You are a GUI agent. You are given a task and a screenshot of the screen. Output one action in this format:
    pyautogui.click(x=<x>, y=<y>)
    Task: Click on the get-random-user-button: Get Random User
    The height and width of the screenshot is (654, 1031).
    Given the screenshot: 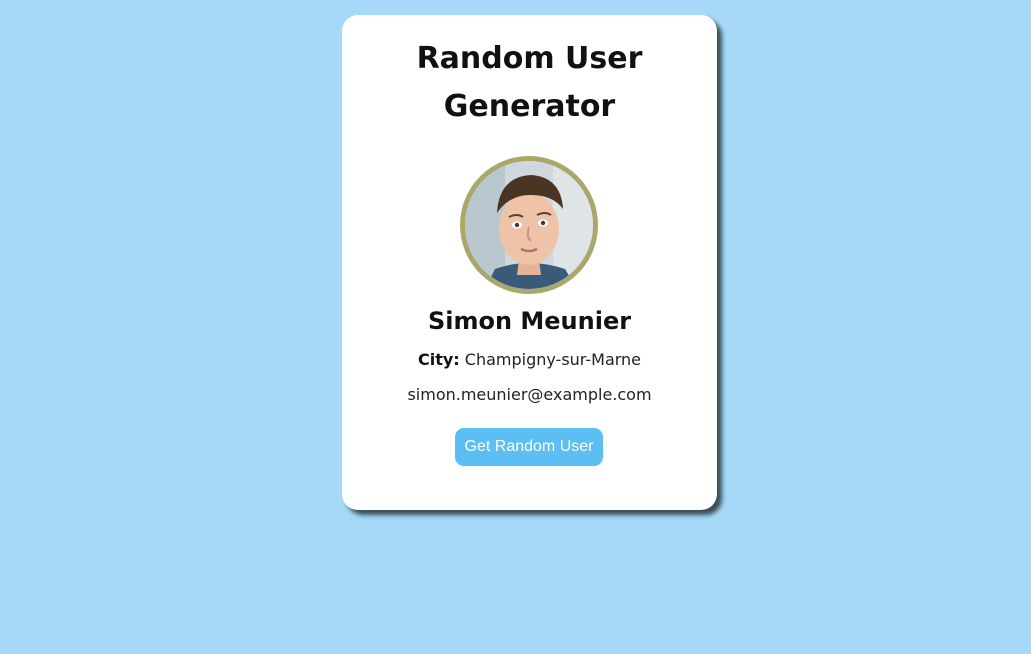 What is the action you would take?
    pyautogui.click(x=529, y=447)
    